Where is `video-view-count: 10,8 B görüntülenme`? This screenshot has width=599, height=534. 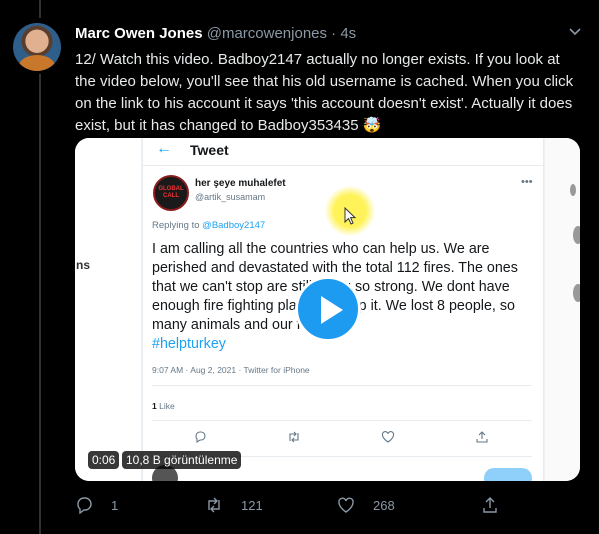 video-view-count: 10,8 B görüntülenme is located at coordinates (182, 460).